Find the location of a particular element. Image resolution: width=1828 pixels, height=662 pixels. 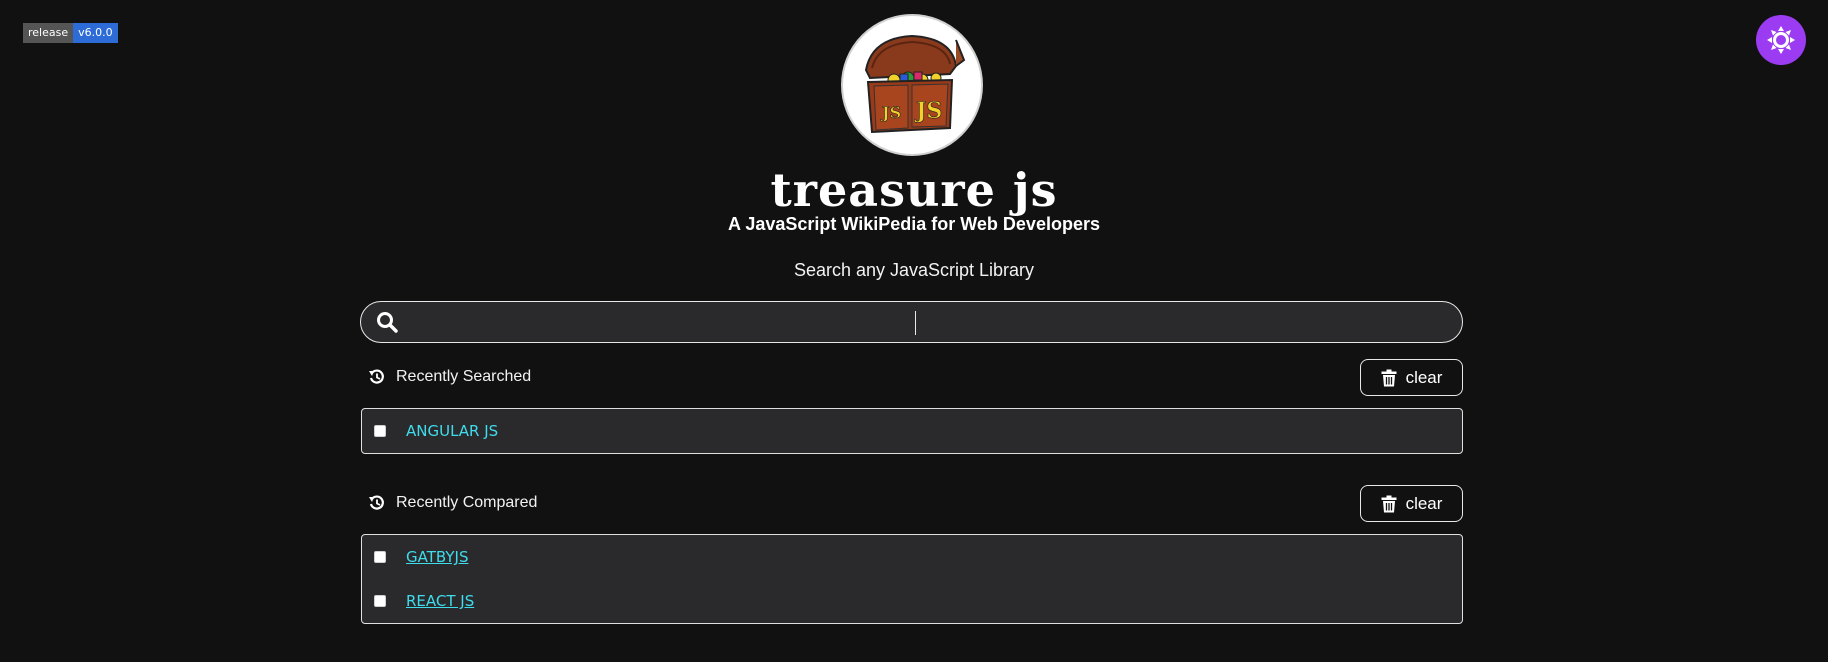

clear-compared-label: clear is located at coordinates (1424, 503).